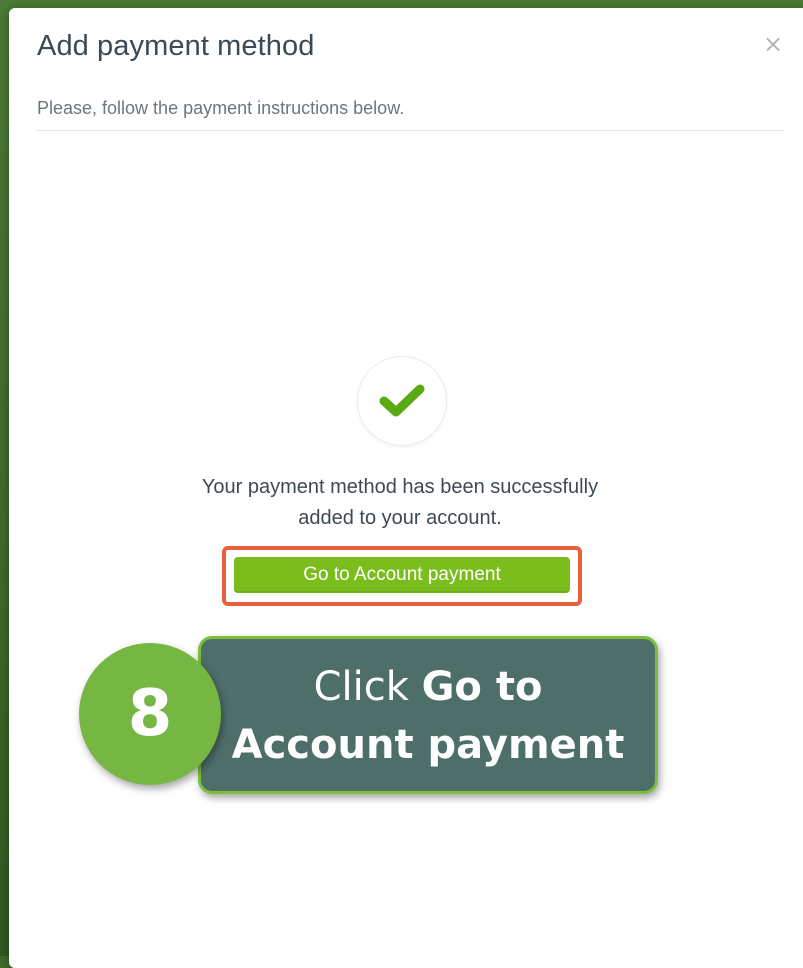 This screenshot has height=968, width=803. Describe the element at coordinates (482, 687) in the screenshot. I see `callout-bold-part1: Go to` at that location.